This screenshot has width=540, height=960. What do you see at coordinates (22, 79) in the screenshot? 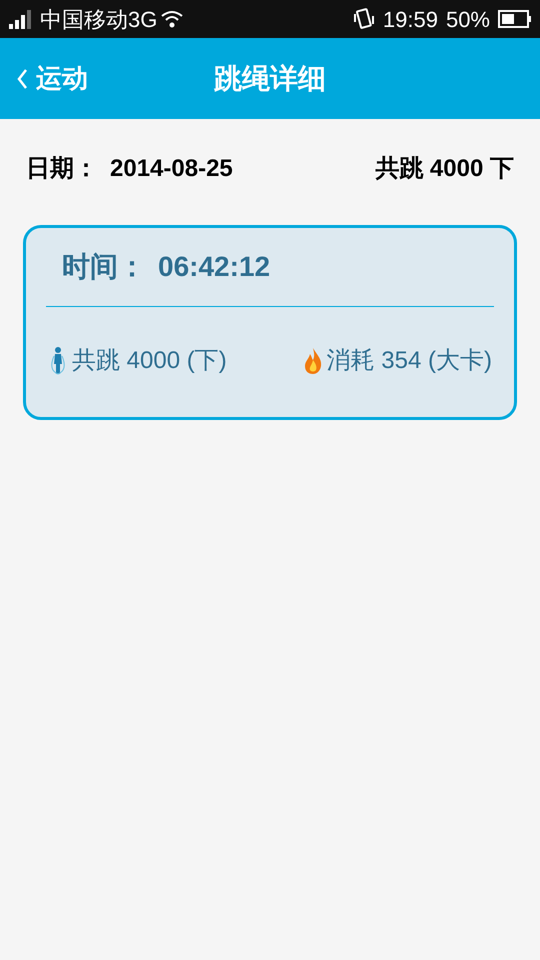
I see `chevron-left-icon` at bounding box center [22, 79].